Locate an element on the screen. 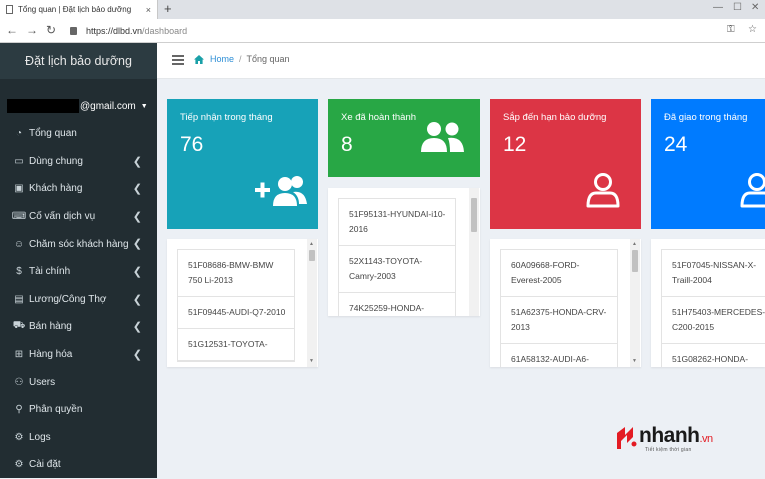  list-item: 51G12531-TOYOTA- is located at coordinates (236, 345).